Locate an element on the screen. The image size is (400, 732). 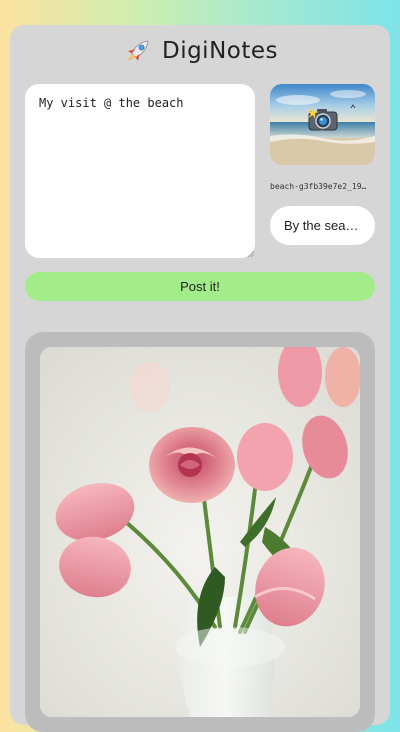
image-upload-button is located at coordinates (322, 124).